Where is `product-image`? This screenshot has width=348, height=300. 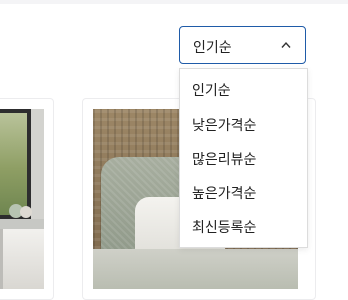
product-image is located at coordinates (22, 199).